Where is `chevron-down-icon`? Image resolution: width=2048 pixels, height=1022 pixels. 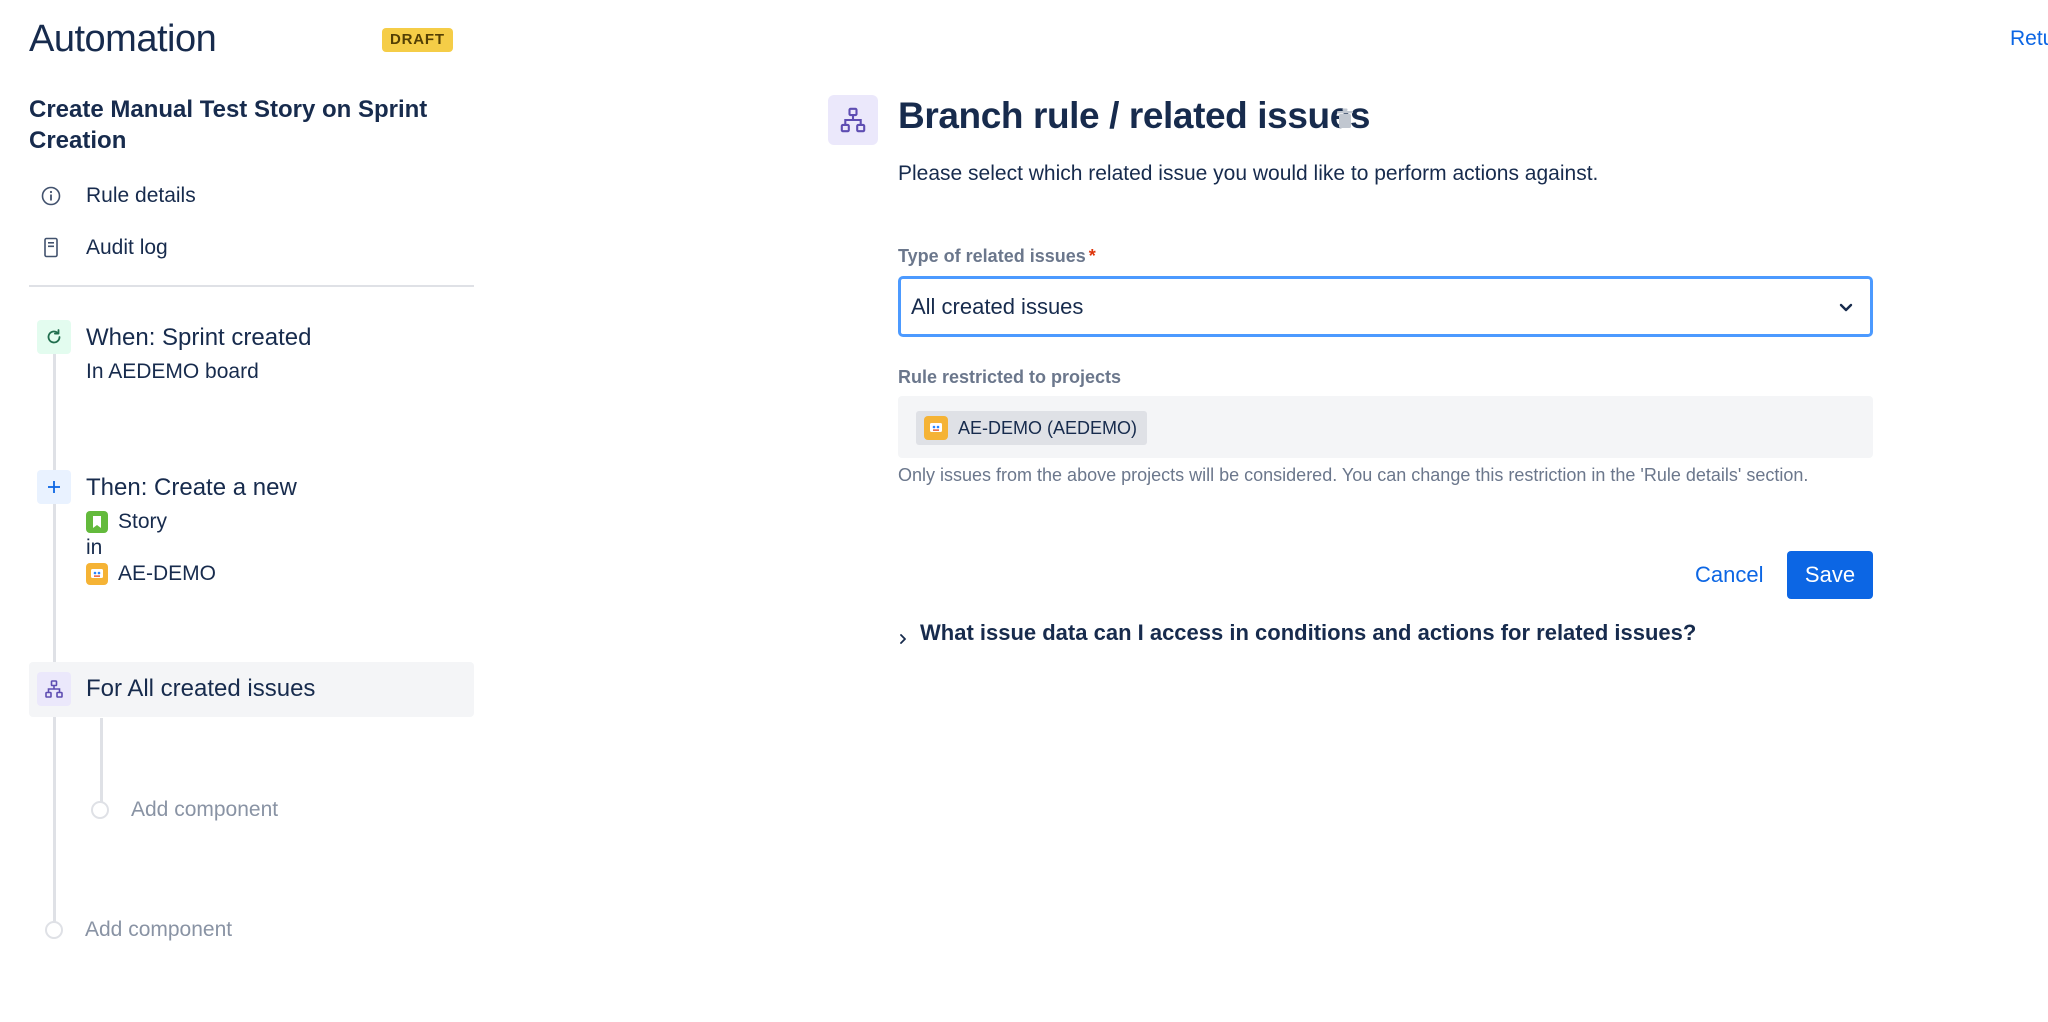
chevron-down-icon is located at coordinates (1846, 307).